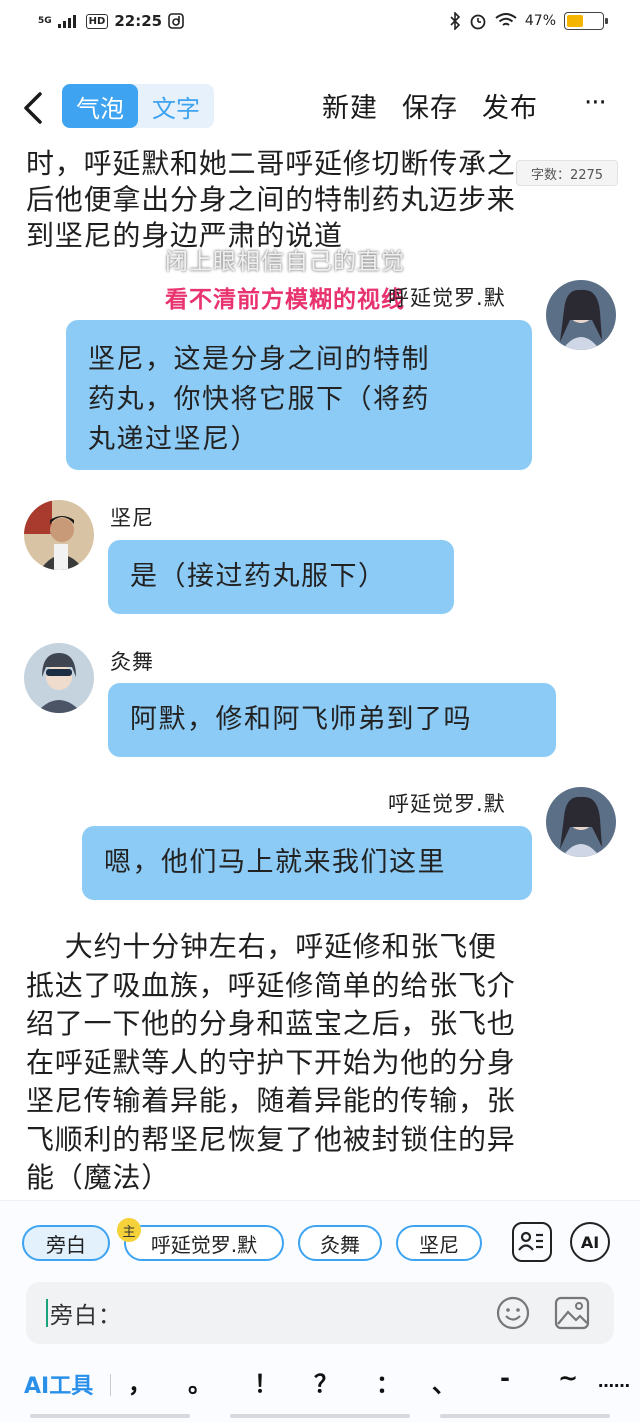  What do you see at coordinates (271, 163) in the screenshot?
I see `narration-line: 时，呼延默和她二哥呼延修切断传承之` at bounding box center [271, 163].